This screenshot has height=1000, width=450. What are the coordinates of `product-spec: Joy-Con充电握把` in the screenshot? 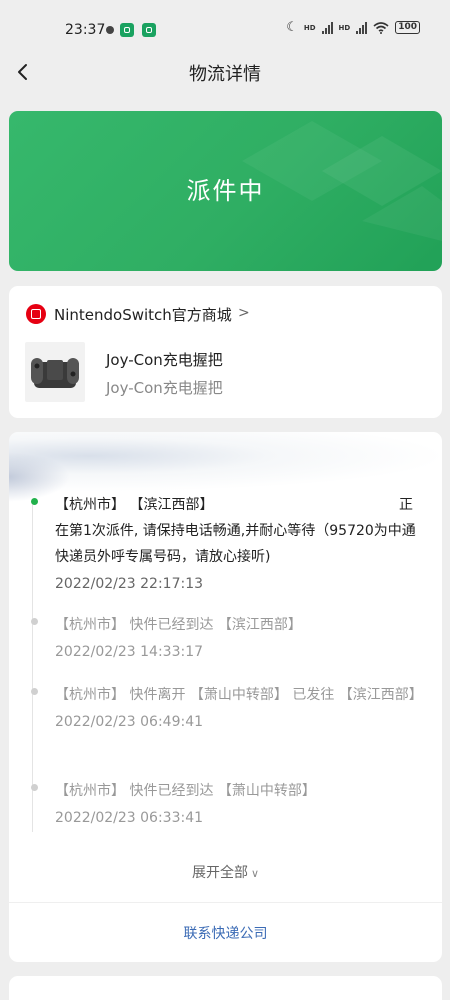 It's located at (164, 388).